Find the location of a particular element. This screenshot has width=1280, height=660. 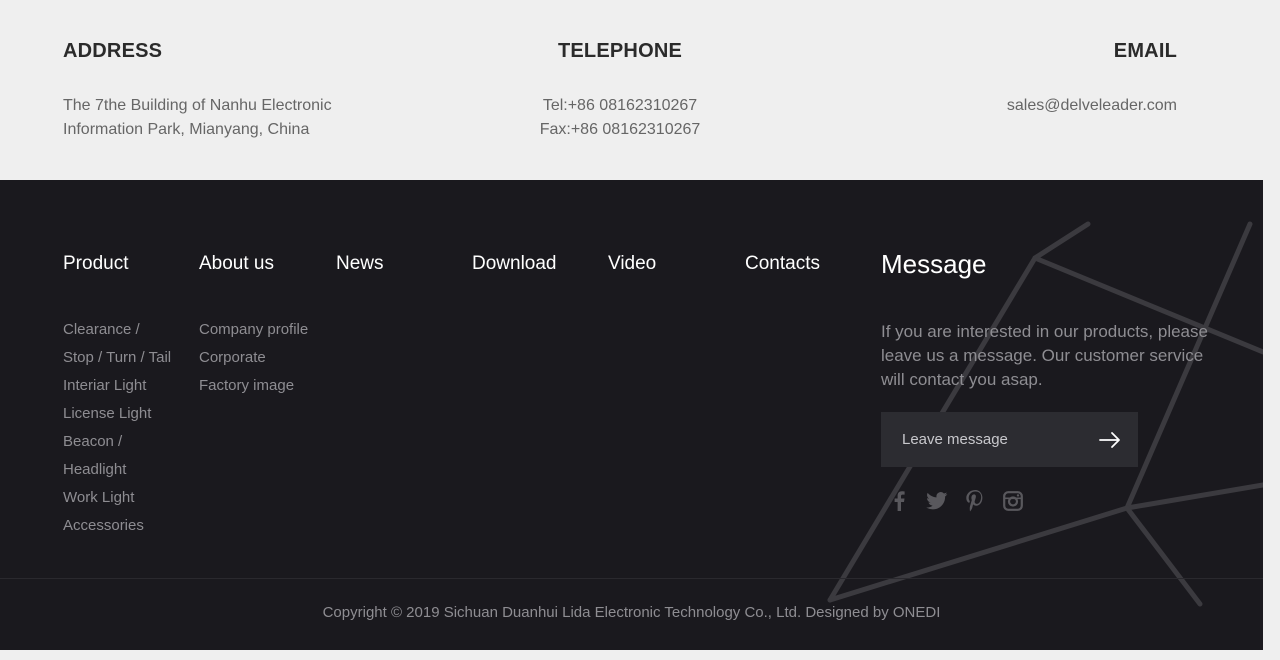

instagram-icon is located at coordinates (1013, 501).